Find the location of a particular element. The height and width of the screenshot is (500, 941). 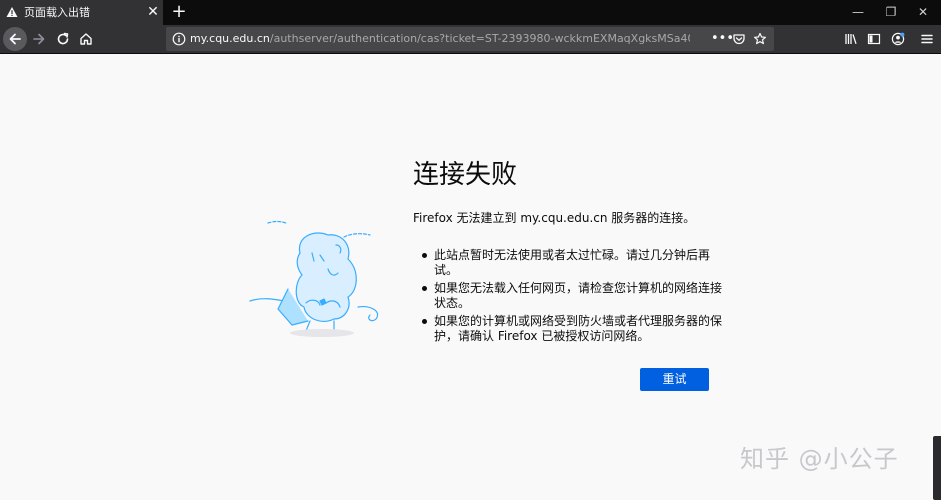

reload-icon is located at coordinates (63, 38).